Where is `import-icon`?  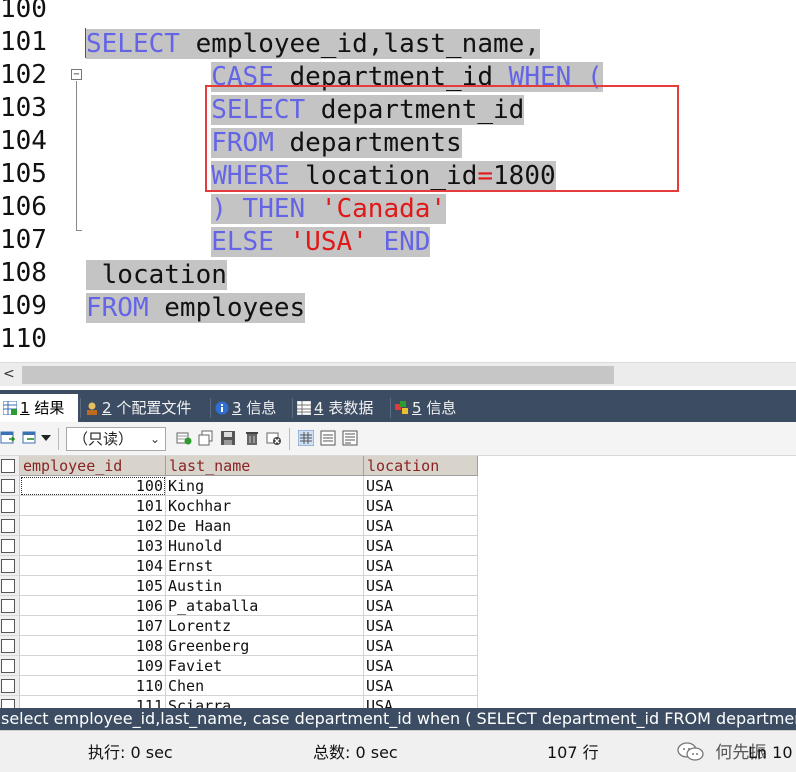
import-icon is located at coordinates (30, 438).